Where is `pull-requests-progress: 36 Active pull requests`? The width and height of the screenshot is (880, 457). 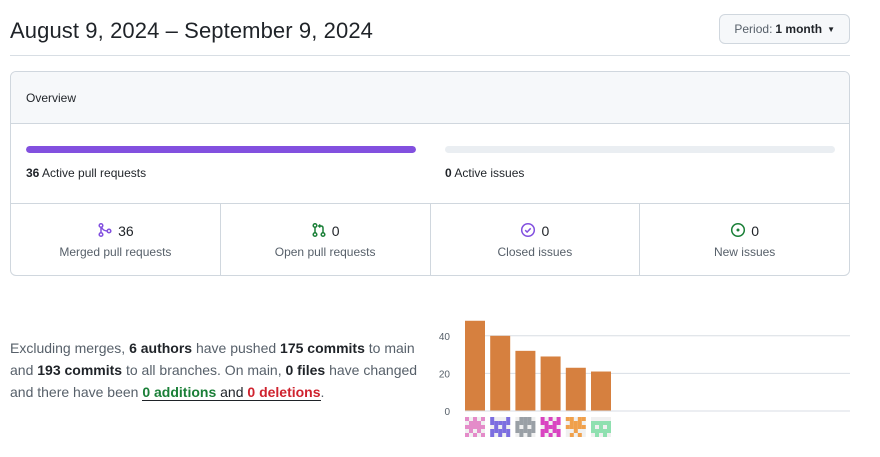 pull-requests-progress: 36 Active pull requests is located at coordinates (221, 163).